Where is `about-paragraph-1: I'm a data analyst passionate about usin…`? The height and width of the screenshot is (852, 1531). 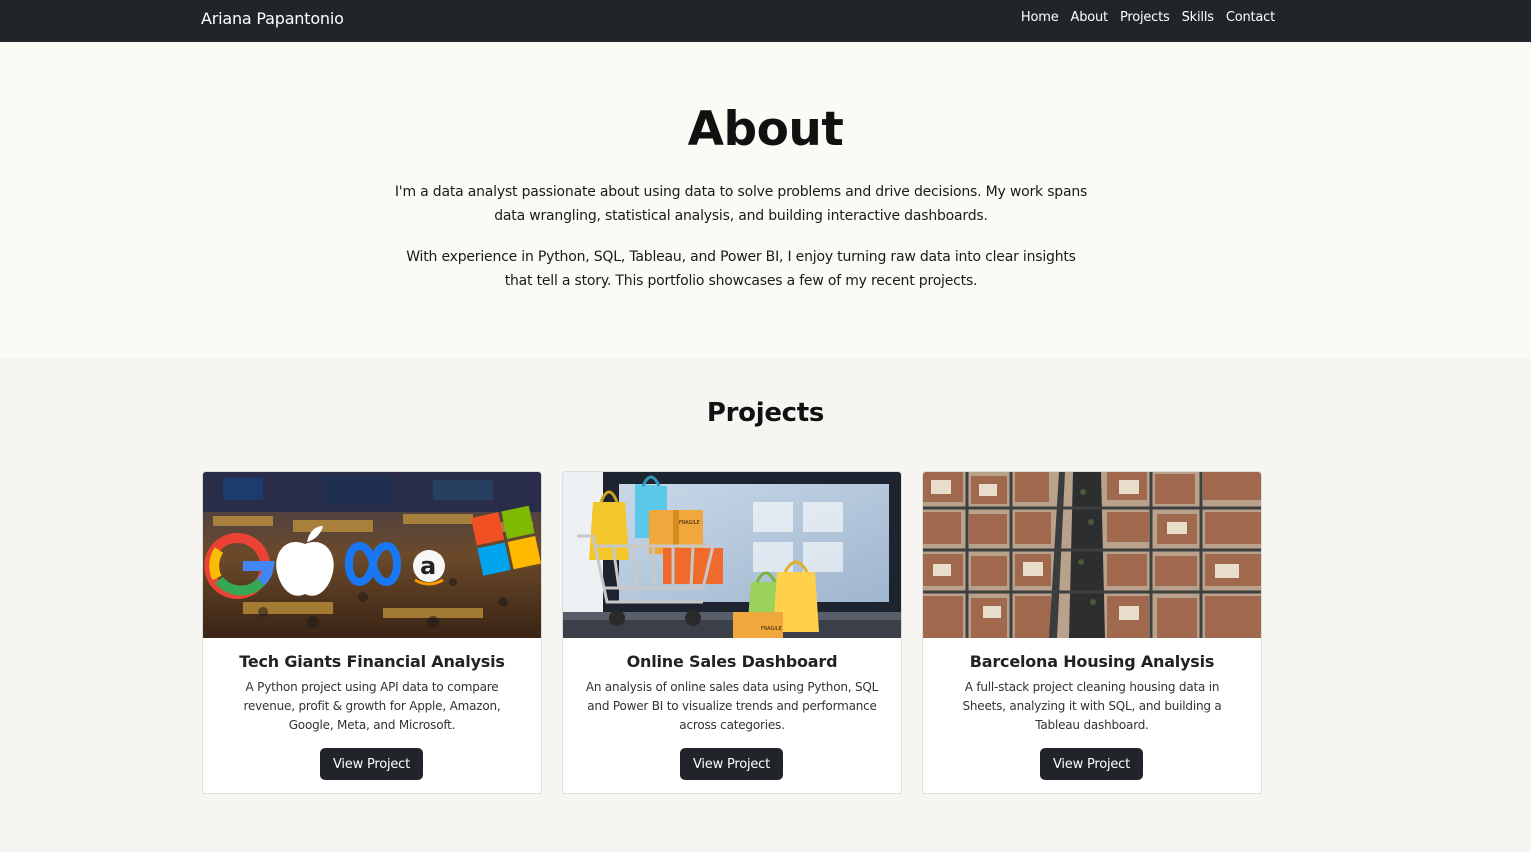 about-paragraph-1: I'm a data analyst passionate about usin… is located at coordinates (741, 204).